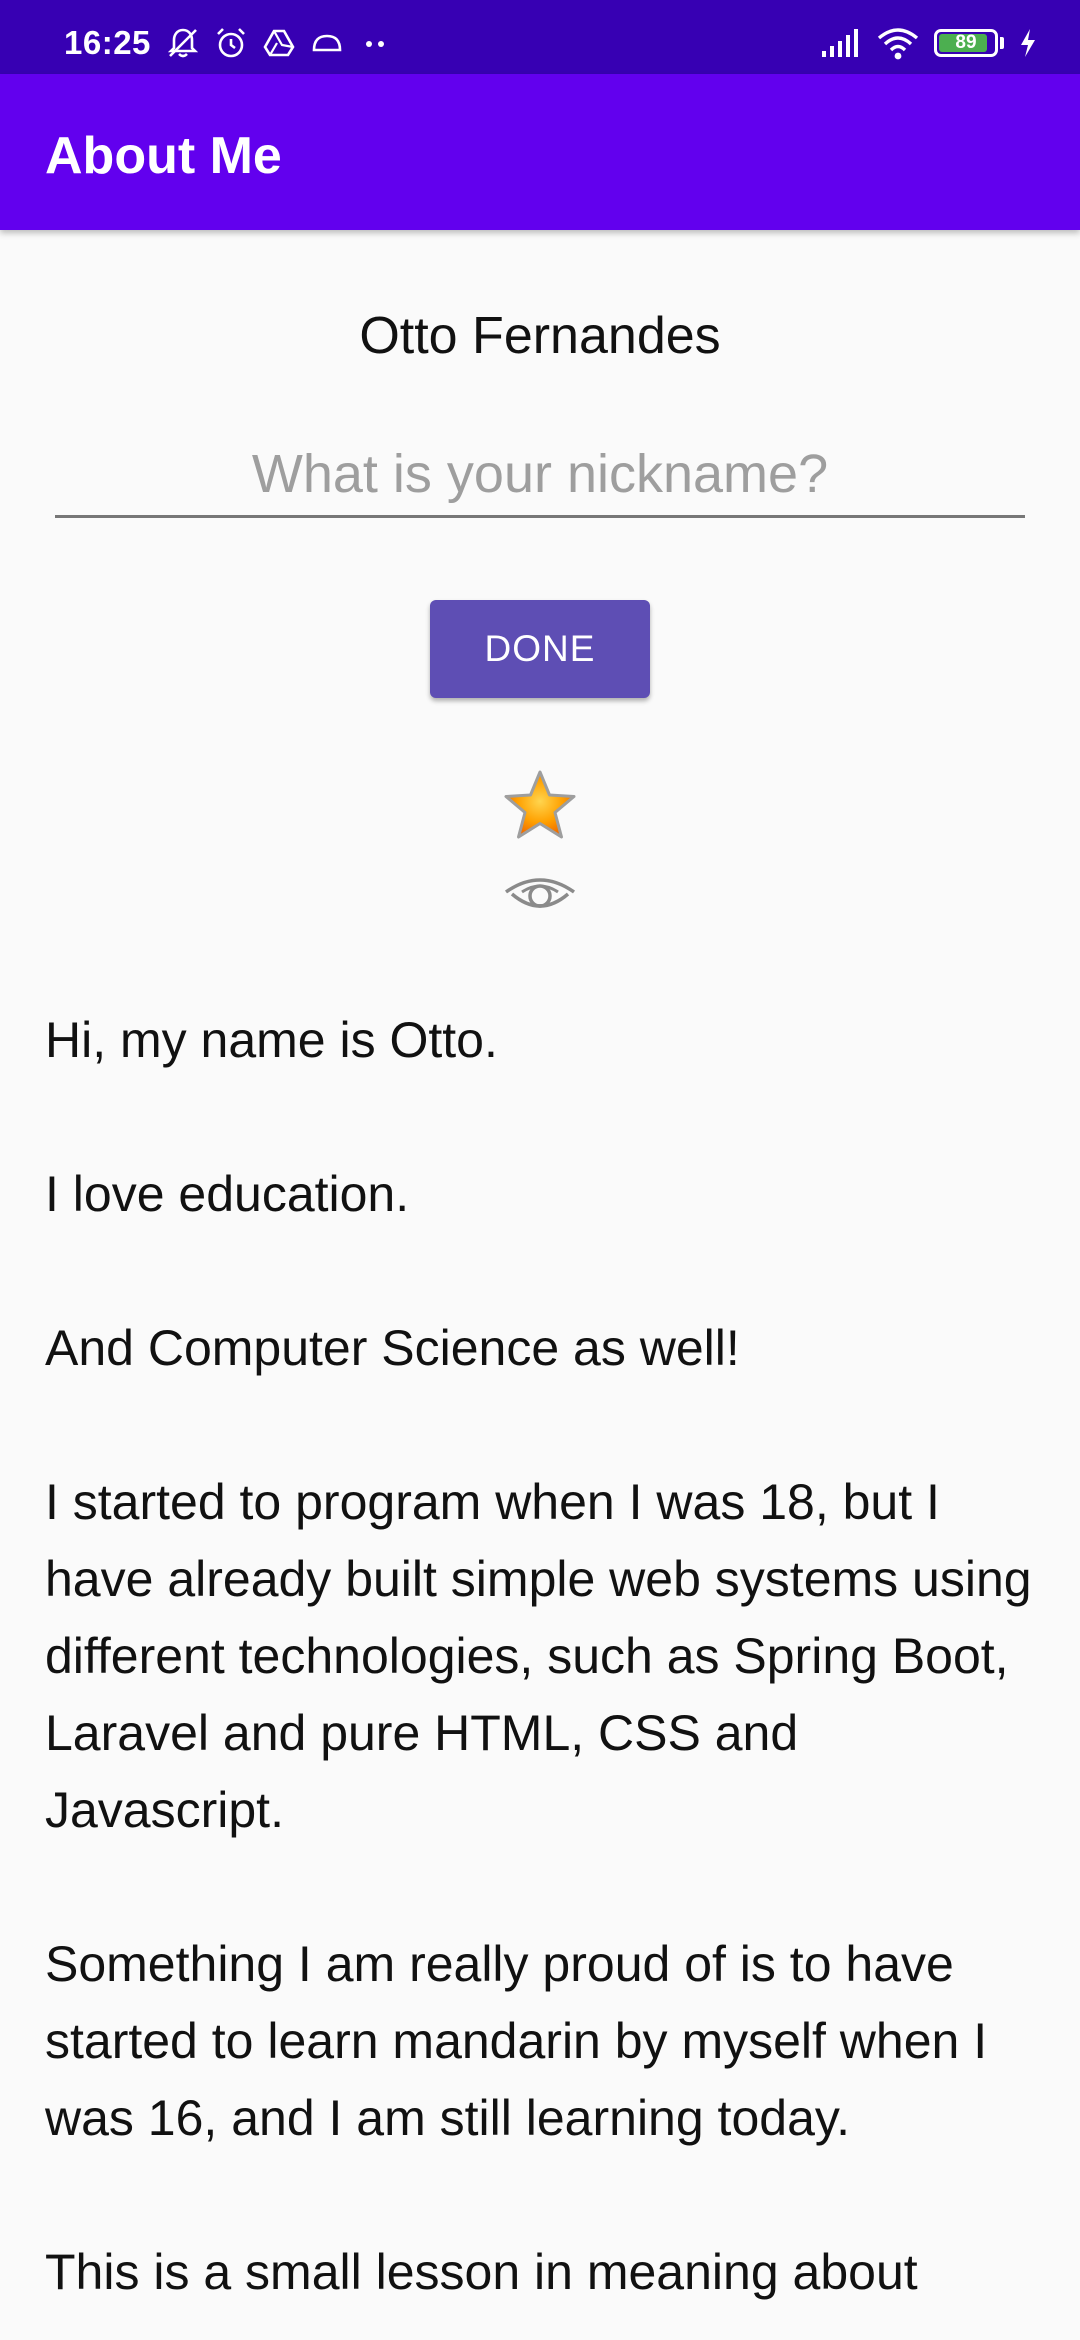 The image size is (1080, 2340). Describe the element at coordinates (540, 649) in the screenshot. I see `done-button: DONE` at that location.